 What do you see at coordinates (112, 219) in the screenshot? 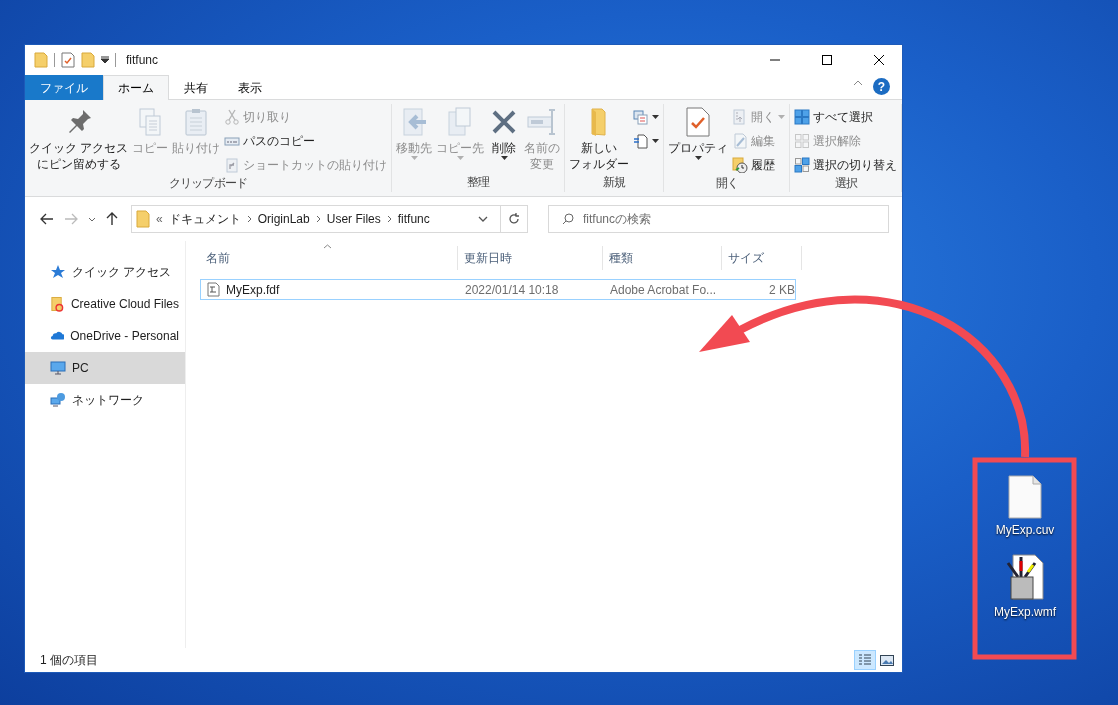
I see `up-arrow-icon` at bounding box center [112, 219].